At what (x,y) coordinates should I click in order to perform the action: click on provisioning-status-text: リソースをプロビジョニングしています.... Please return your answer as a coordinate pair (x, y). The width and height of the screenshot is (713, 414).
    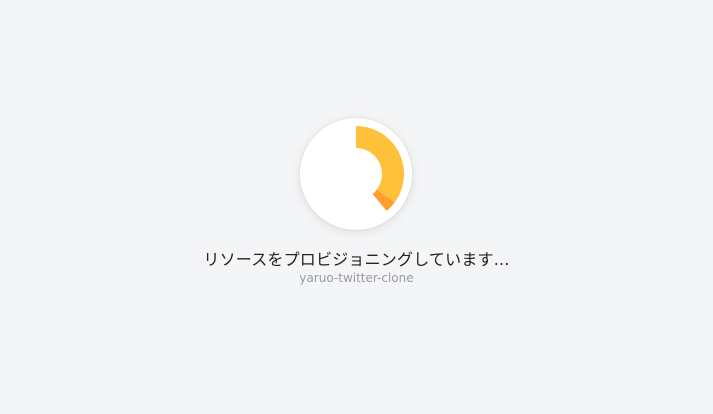
    Looking at the image, I should click on (356, 259).